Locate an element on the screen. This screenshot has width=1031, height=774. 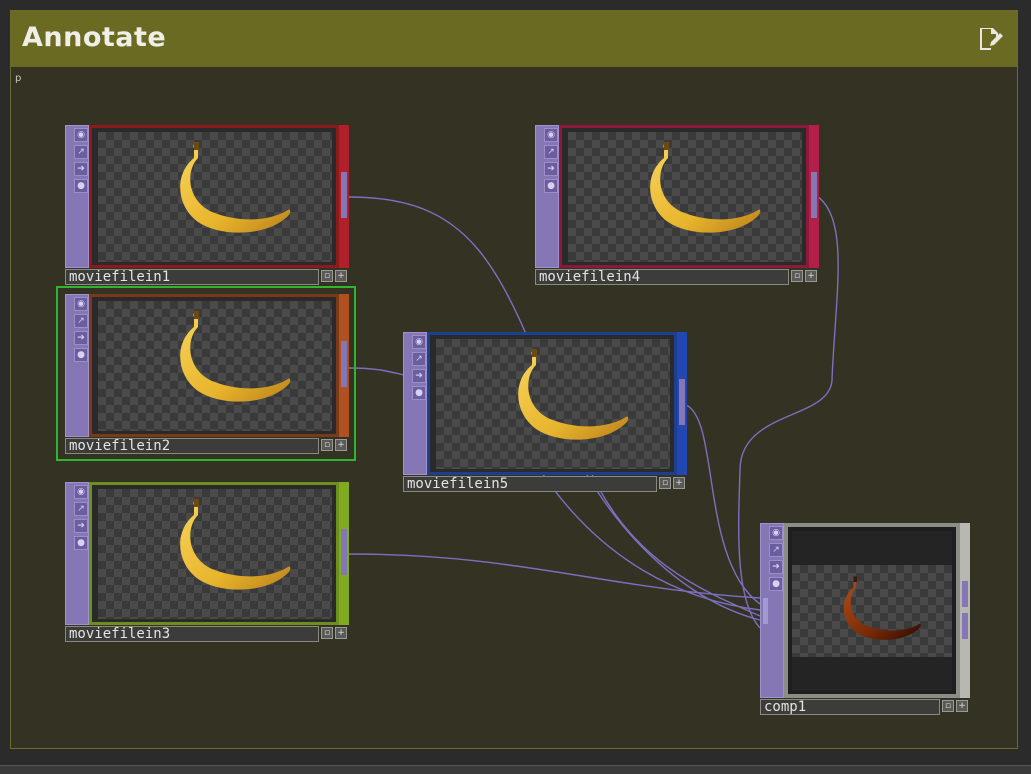
wire-n3-comp is located at coordinates (554, 576).